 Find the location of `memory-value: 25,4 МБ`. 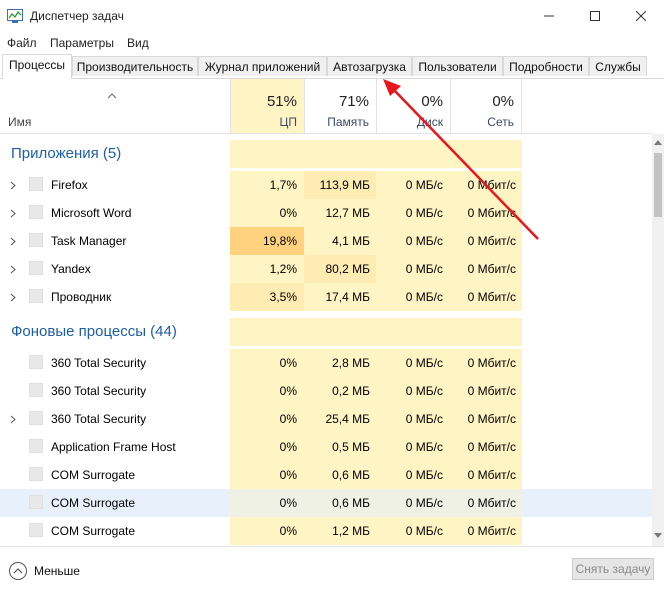

memory-value: 25,4 МБ is located at coordinates (347, 419).